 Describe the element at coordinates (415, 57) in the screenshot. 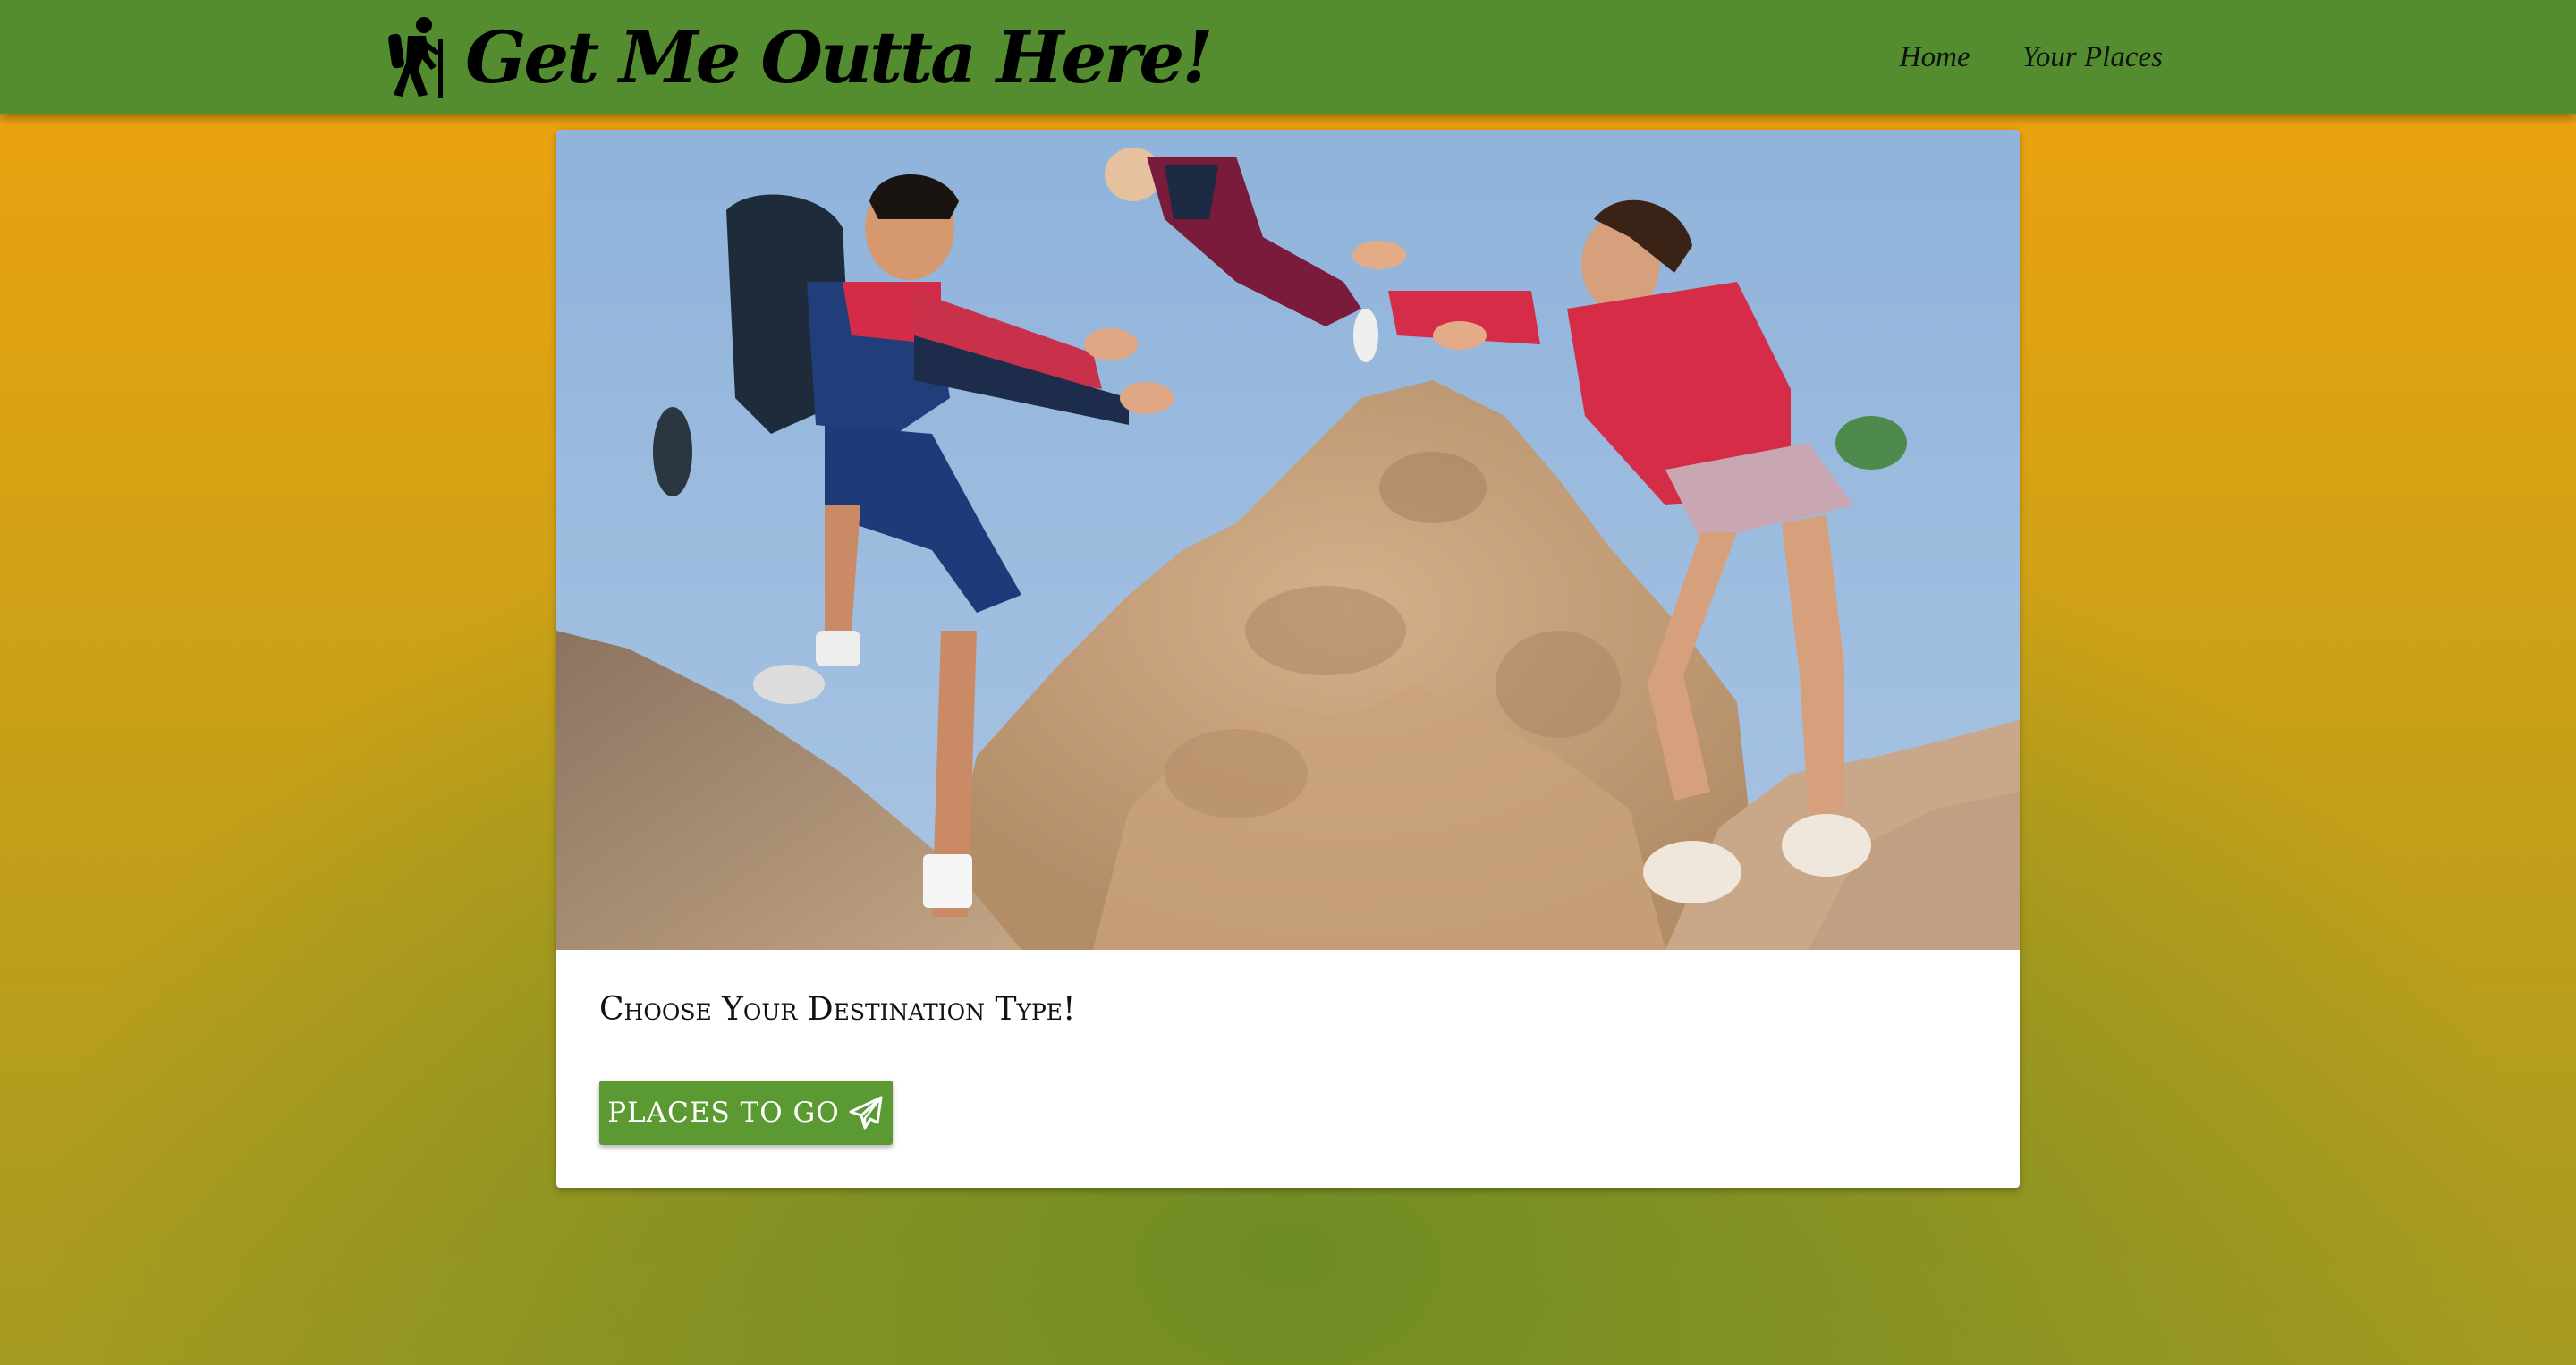

I see `hiker-icon` at that location.